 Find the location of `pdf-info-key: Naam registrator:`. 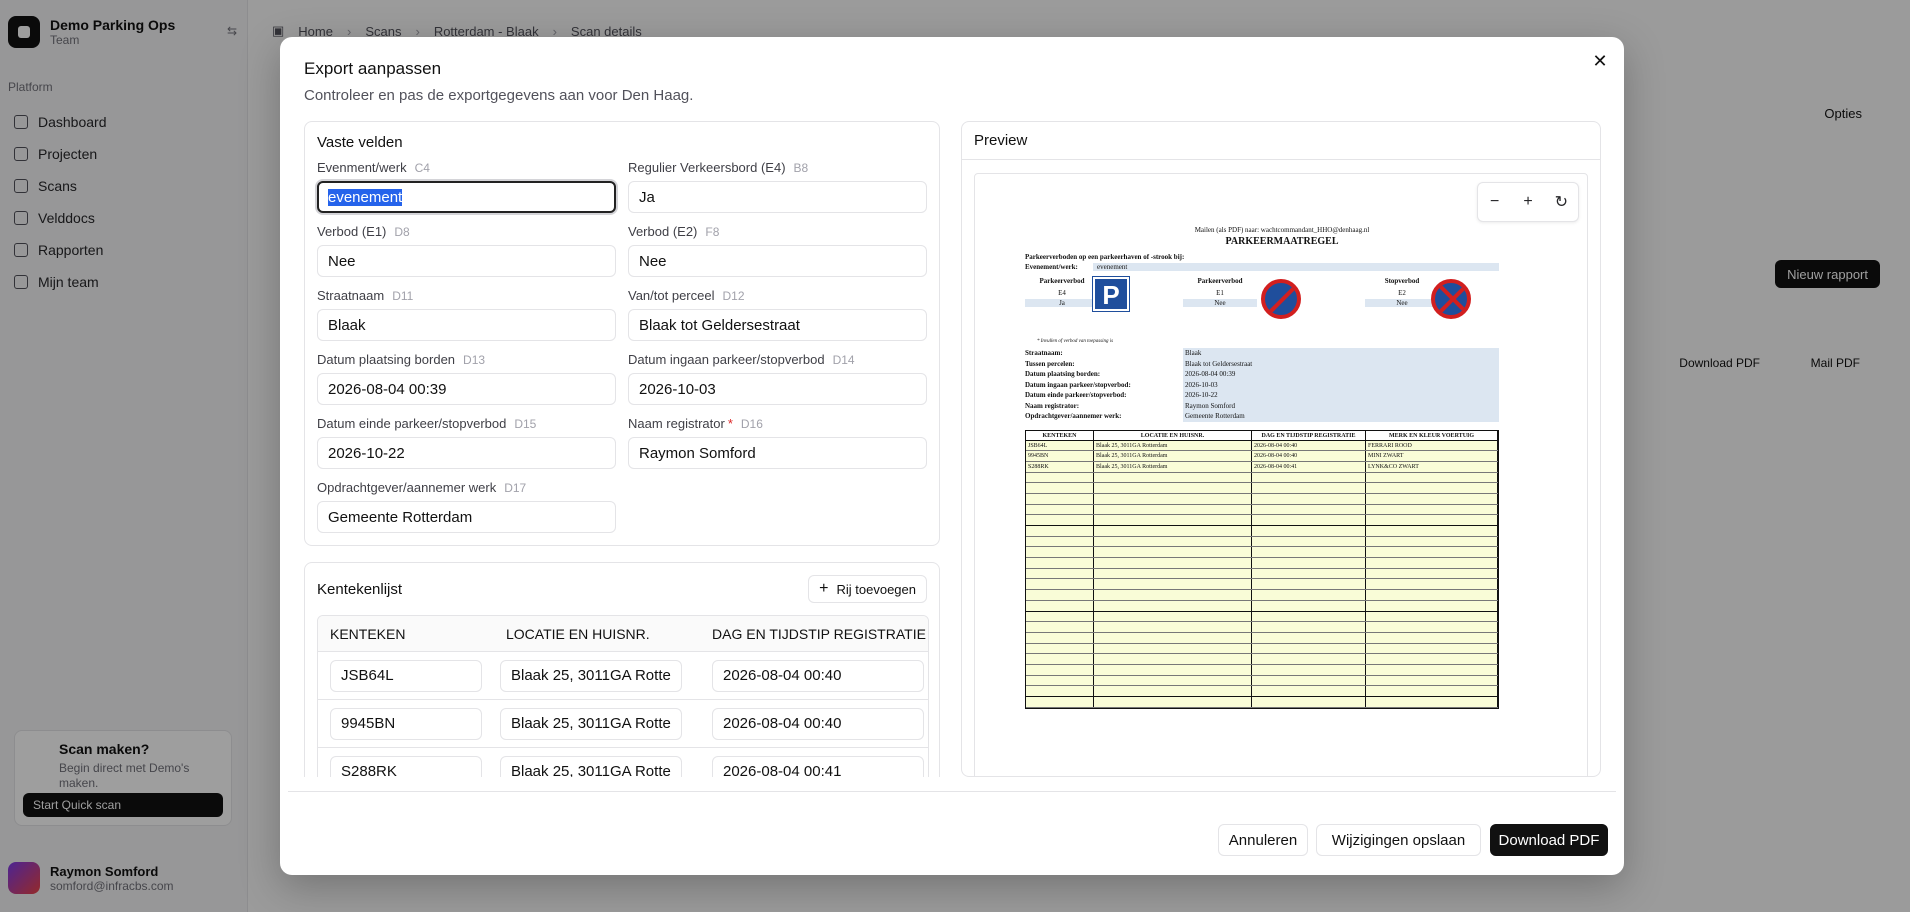

pdf-info-key: Naam registrator: is located at coordinates (1052, 405).